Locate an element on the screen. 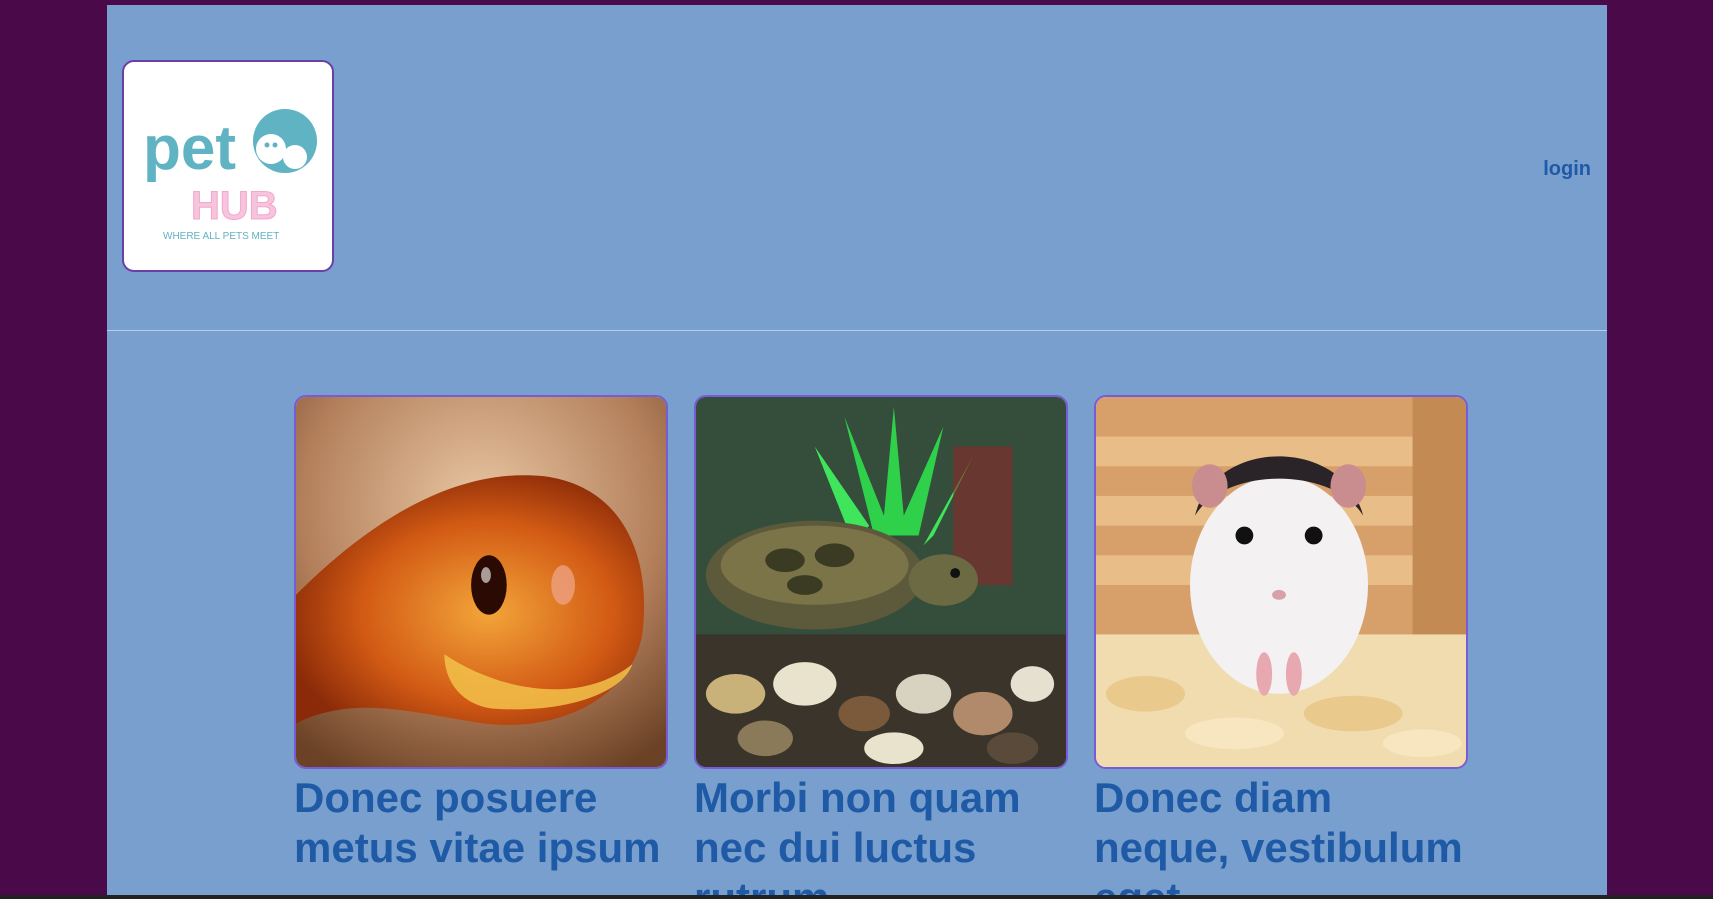 This screenshot has width=1713, height=899. pet-card: Morbi non quam nec dui luctus rutrum is located at coordinates (881, 647).